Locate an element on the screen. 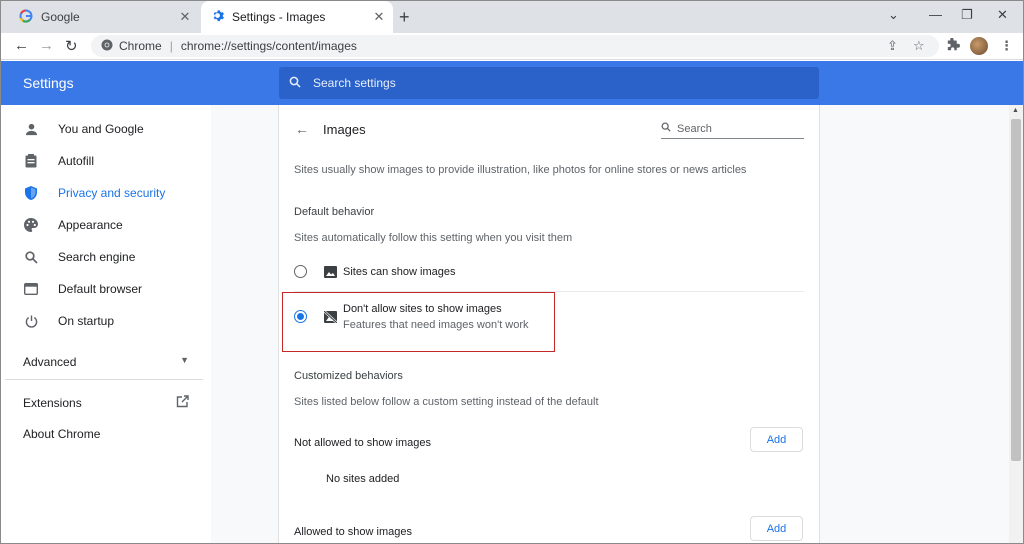 The height and width of the screenshot is (544, 1024). search-placeholder: Search settings is located at coordinates (354, 83).